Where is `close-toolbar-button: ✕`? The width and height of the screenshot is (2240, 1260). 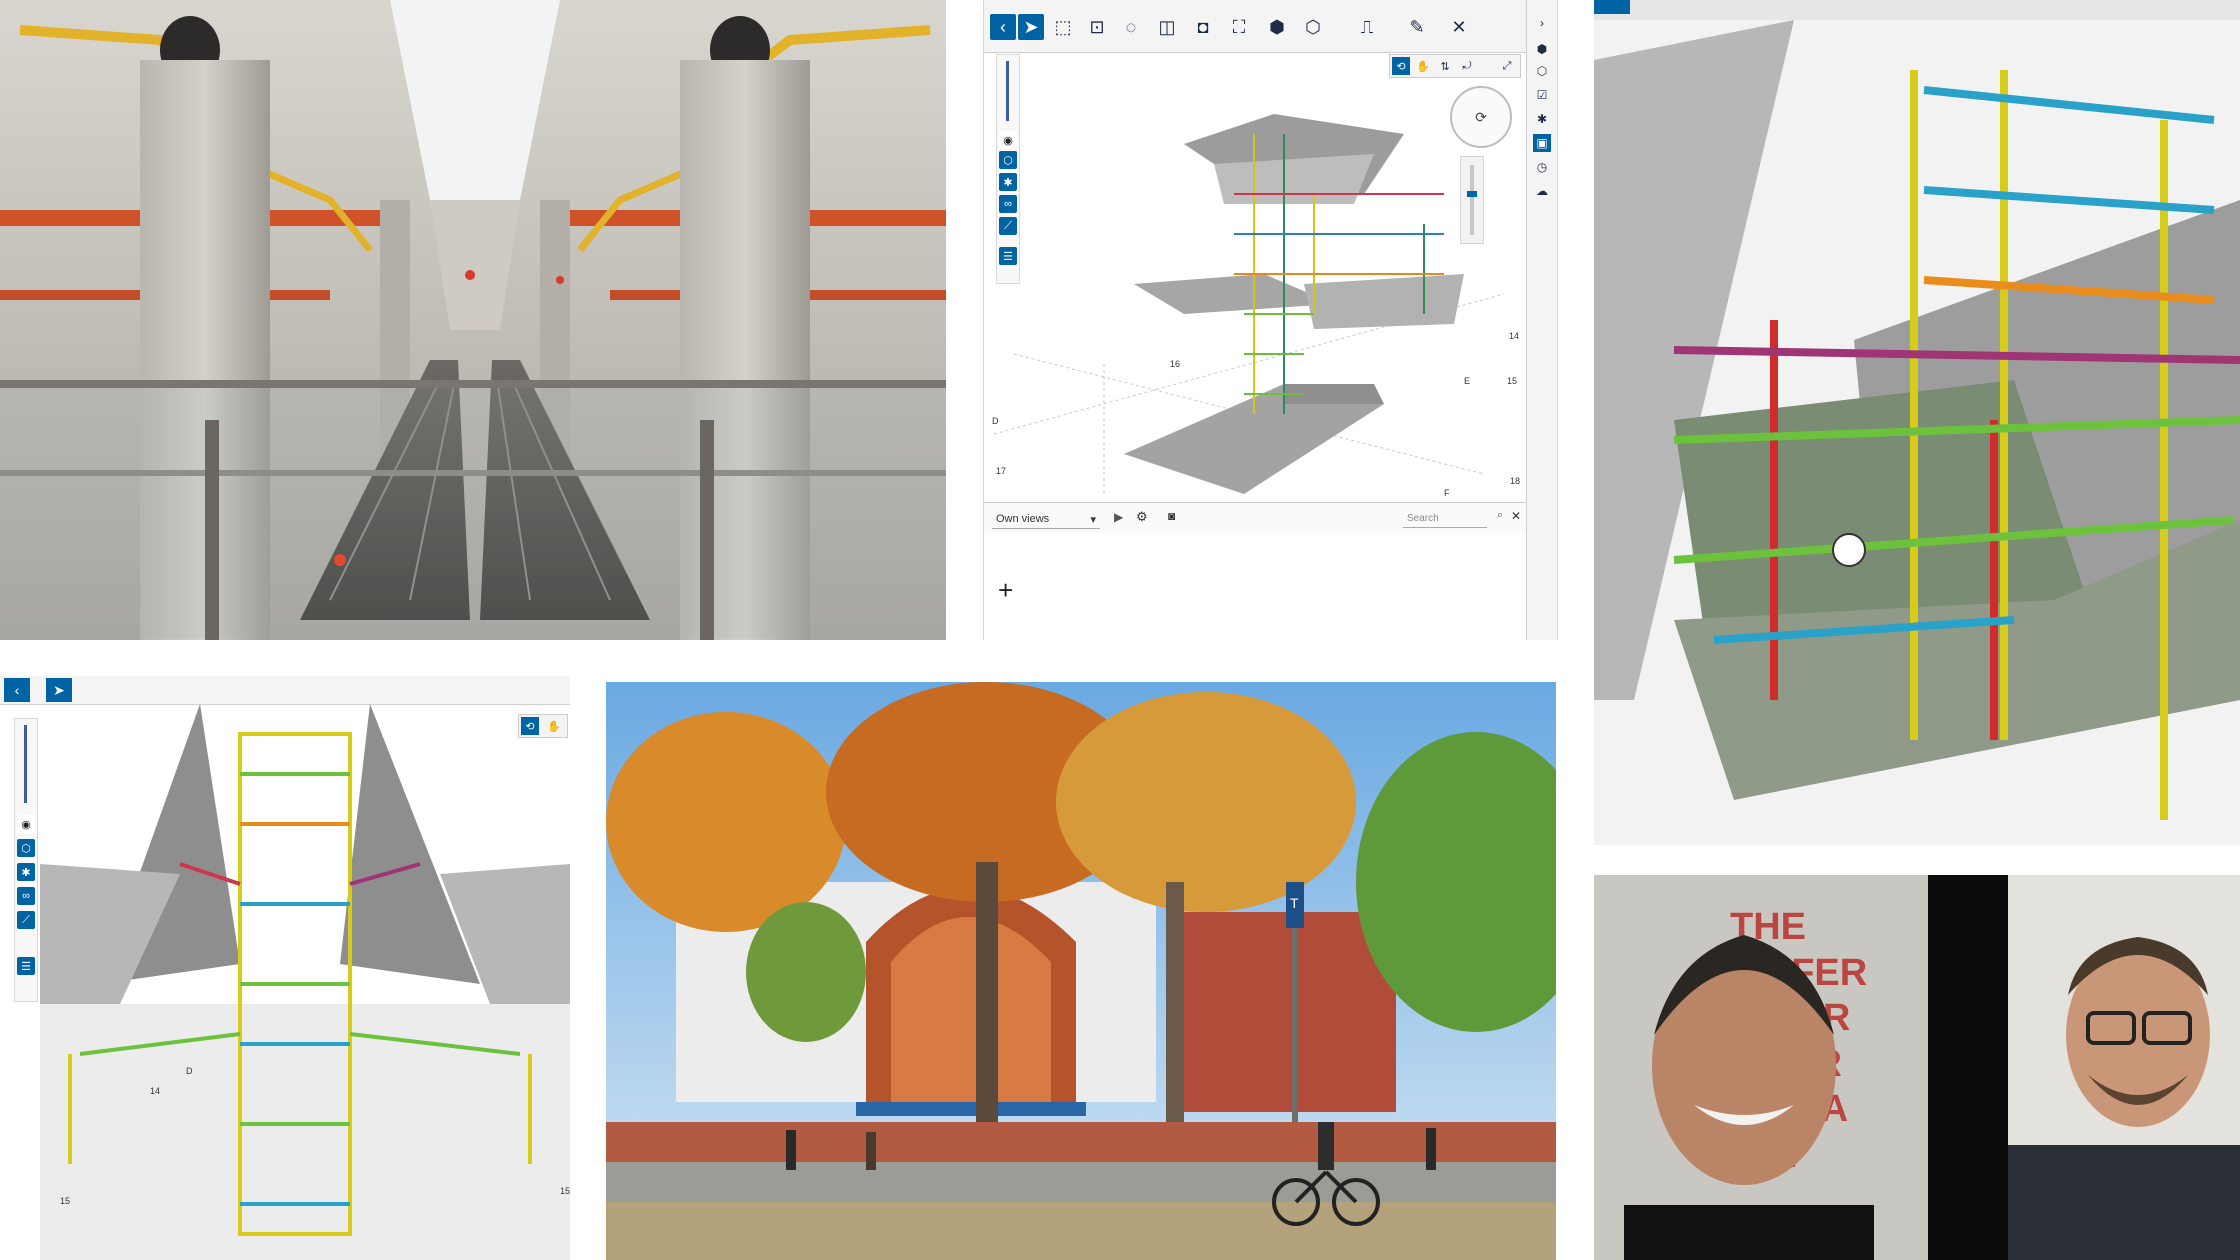 close-toolbar-button: ✕ is located at coordinates (1459, 27).